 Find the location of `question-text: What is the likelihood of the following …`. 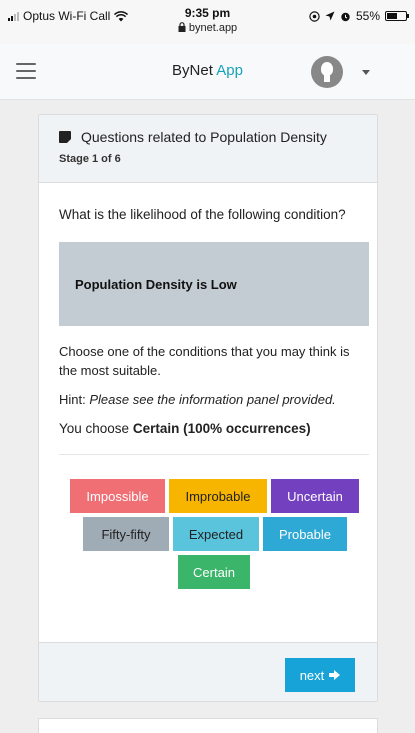

question-text: What is the likelihood of the following … is located at coordinates (202, 214).